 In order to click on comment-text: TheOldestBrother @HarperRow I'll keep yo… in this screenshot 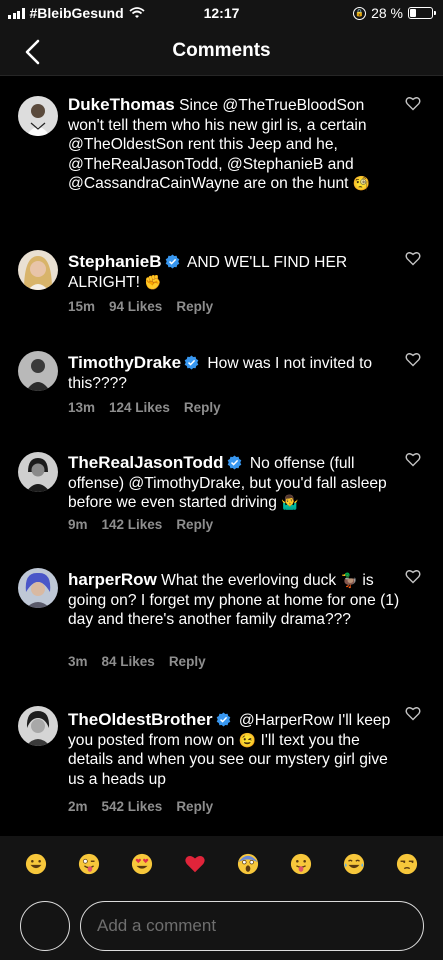, I will do `click(236, 749)`.